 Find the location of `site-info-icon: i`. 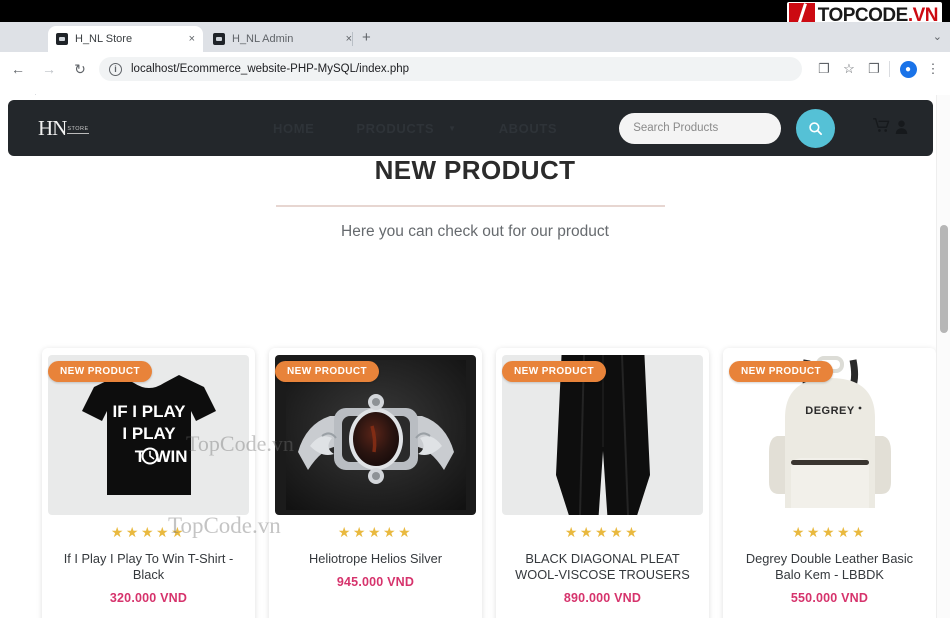

site-info-icon: i is located at coordinates (115, 69).